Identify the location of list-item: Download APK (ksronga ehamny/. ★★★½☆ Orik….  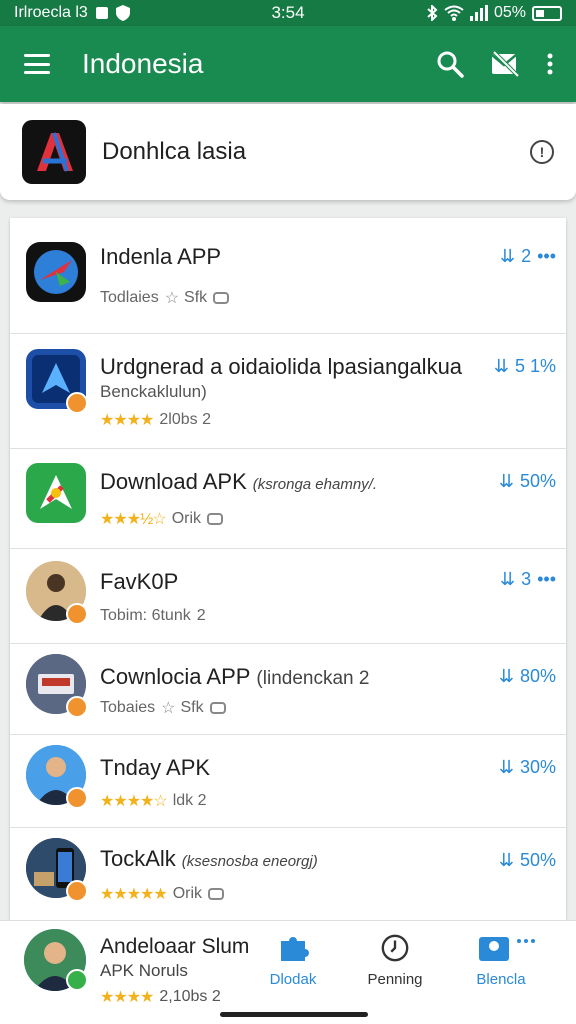
(288, 499).